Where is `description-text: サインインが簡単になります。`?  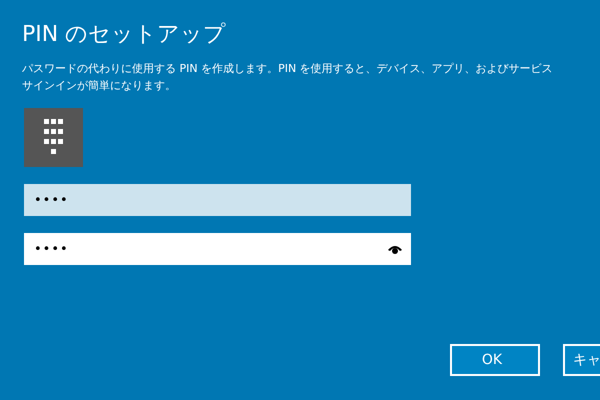
description-text: サインインが簡単になります。 is located at coordinates (99, 86).